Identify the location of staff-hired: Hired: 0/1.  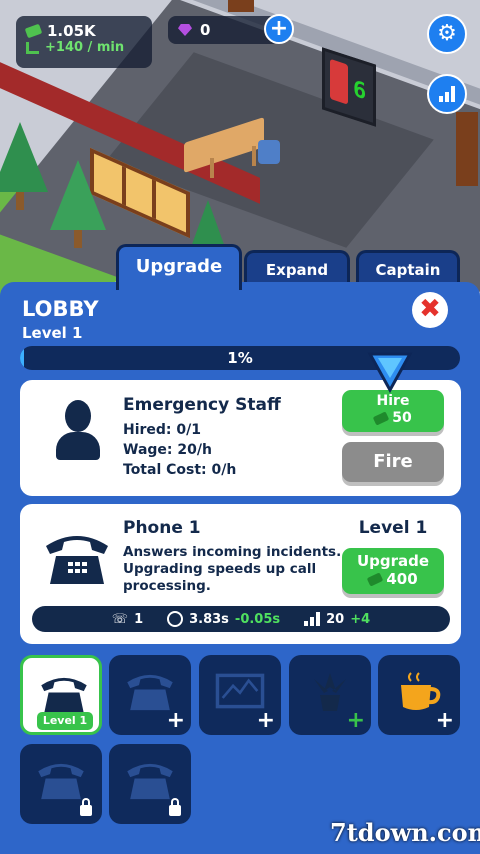
(162, 430).